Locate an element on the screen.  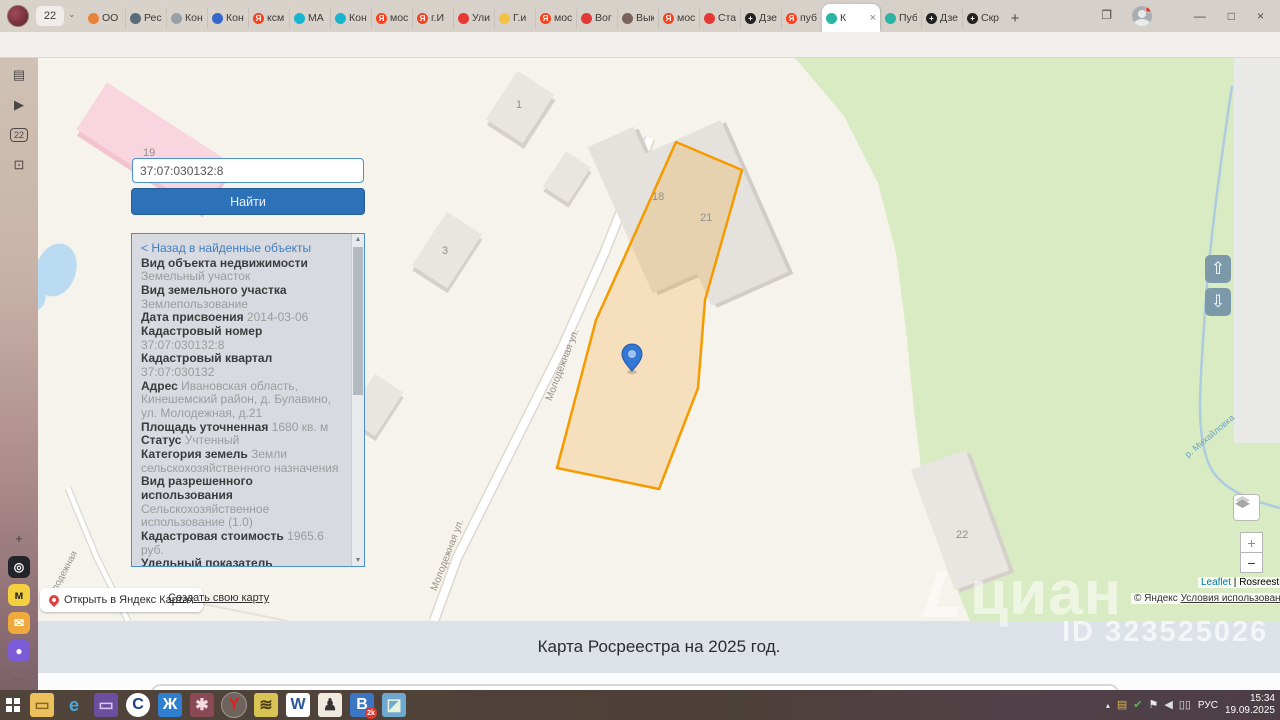
minimize-button: — is located at coordinates (1200, 16).